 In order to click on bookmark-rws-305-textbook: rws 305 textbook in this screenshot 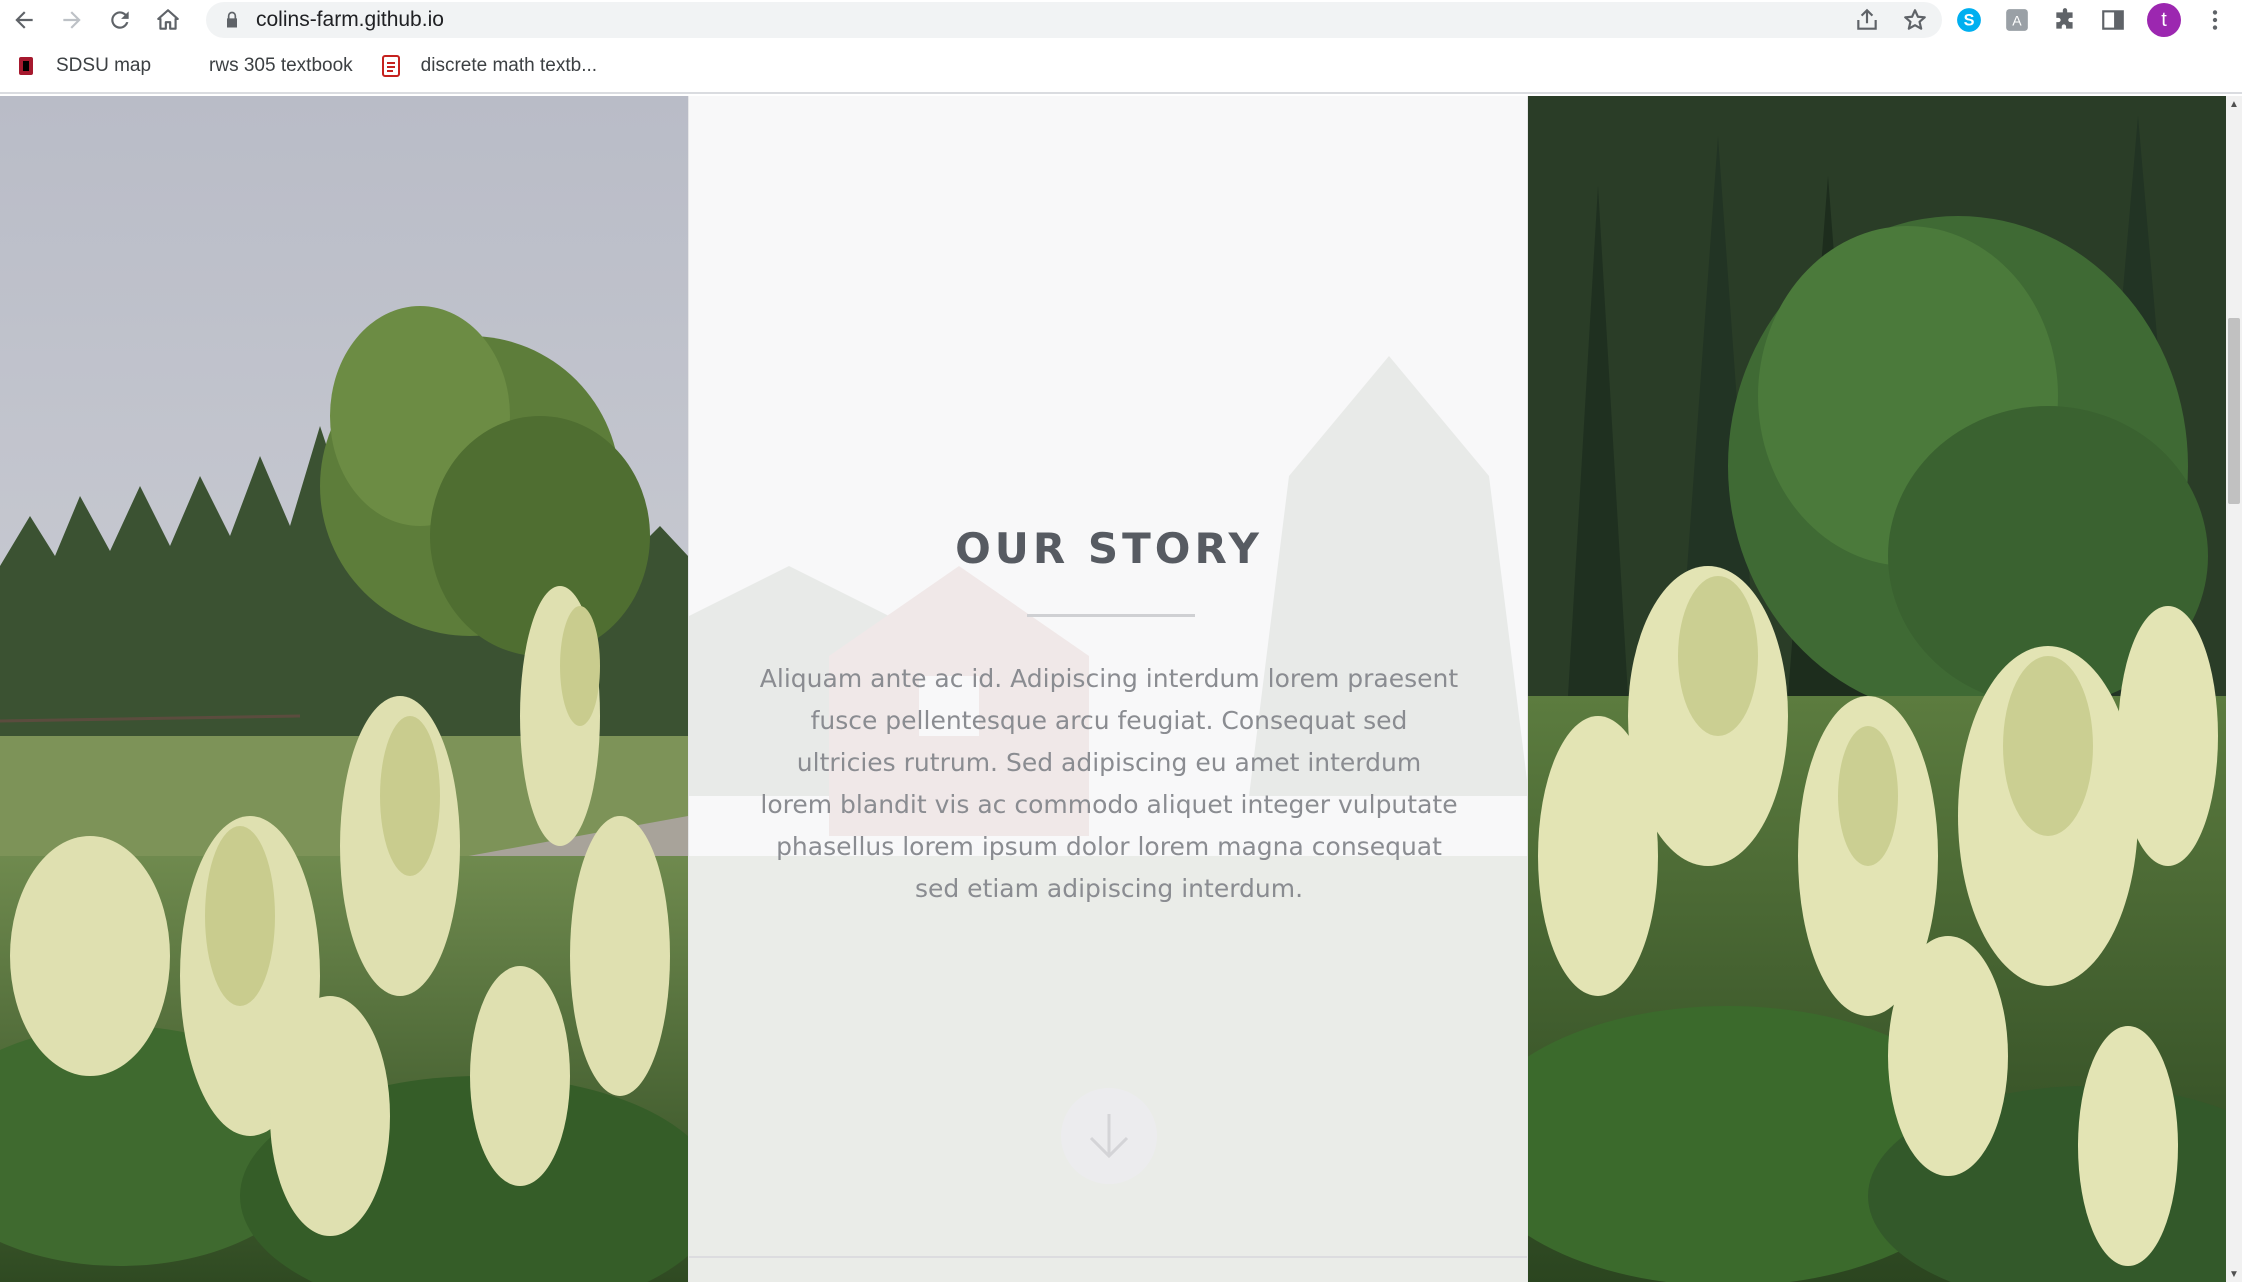, I will do `click(281, 66)`.